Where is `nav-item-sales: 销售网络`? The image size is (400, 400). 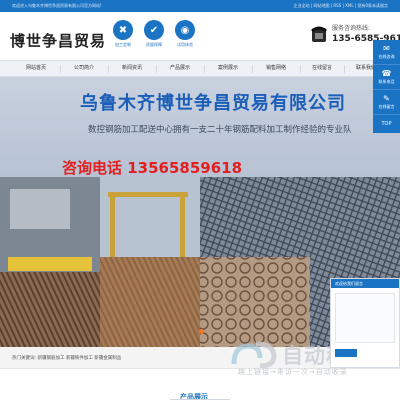
nav-item-sales: 销售网络 is located at coordinates (276, 68).